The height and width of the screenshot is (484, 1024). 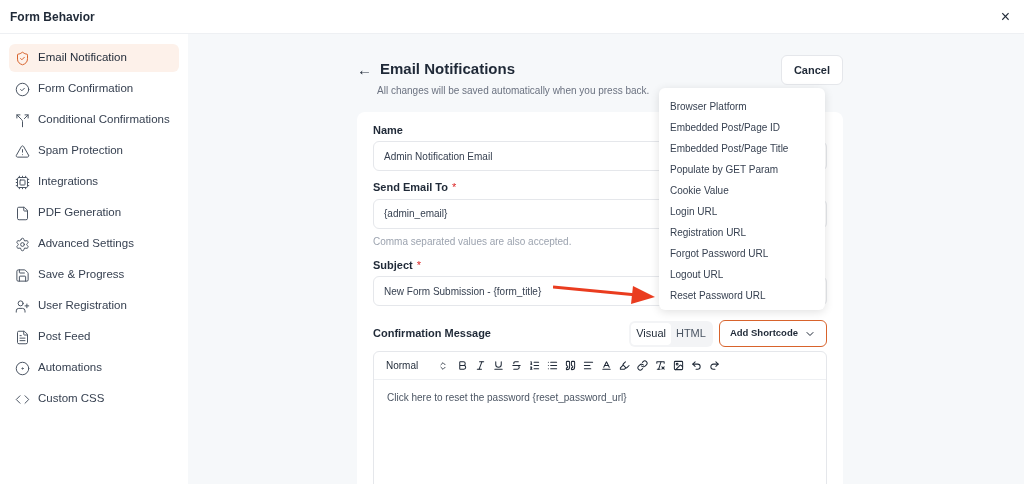 What do you see at coordinates (94, 151) in the screenshot?
I see `sidebar-item: Spam Protection` at bounding box center [94, 151].